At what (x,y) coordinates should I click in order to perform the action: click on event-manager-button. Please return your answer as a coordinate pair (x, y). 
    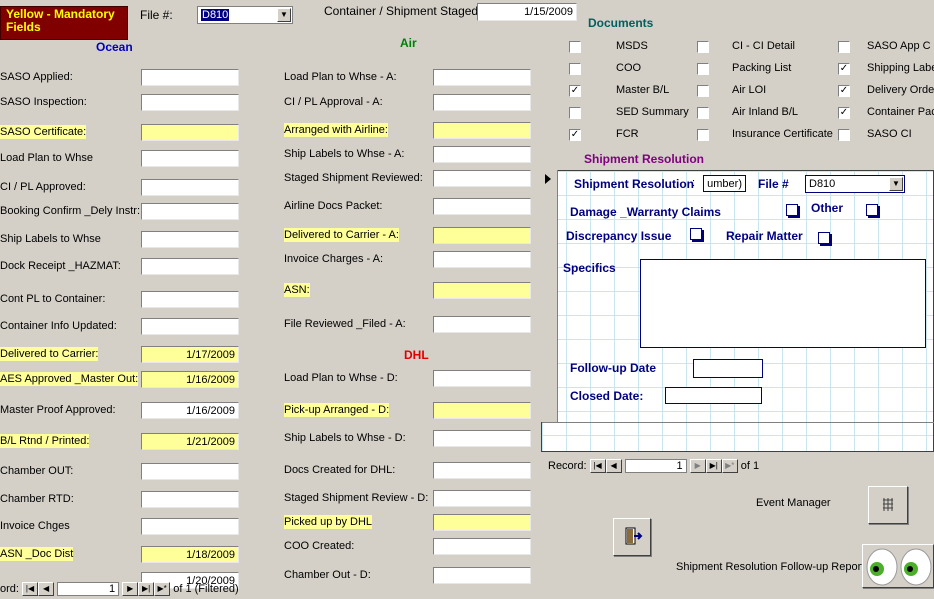
    Looking at the image, I should click on (888, 505).